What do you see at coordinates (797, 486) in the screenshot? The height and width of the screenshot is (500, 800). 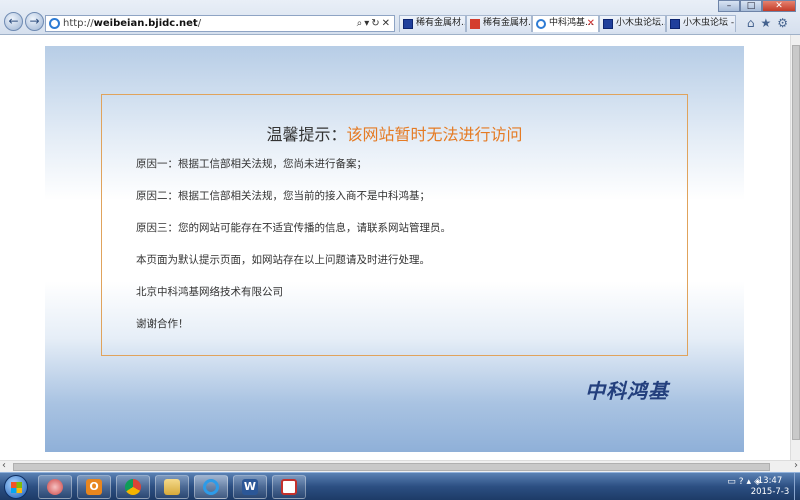 I see `show-desktop-button` at bounding box center [797, 486].